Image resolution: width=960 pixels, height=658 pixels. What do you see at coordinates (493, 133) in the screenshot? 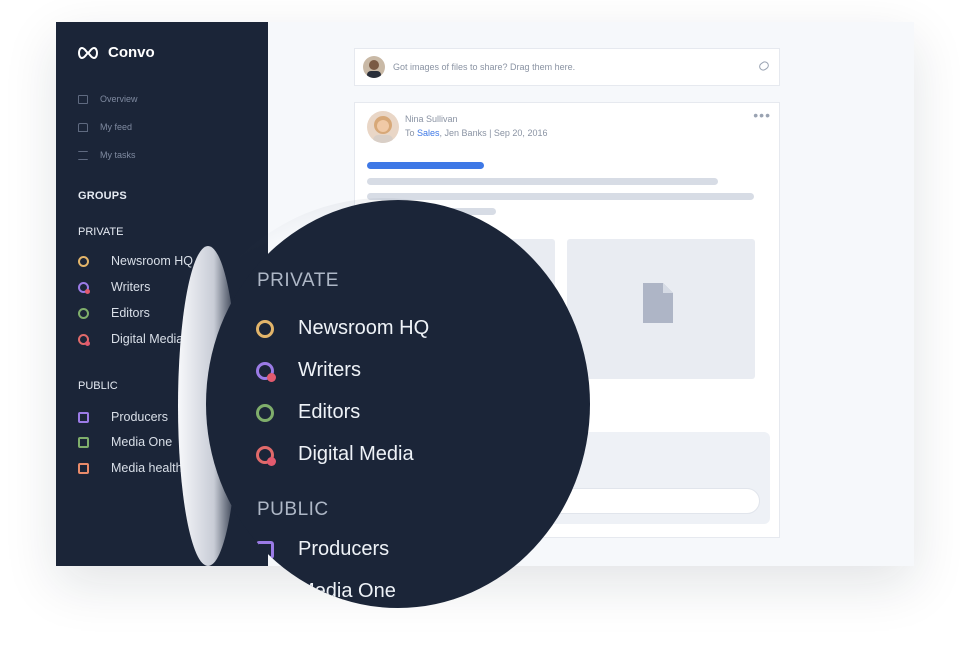
I see `recipient-rest: , Jen Banks | Sep 20, 2016` at bounding box center [493, 133].